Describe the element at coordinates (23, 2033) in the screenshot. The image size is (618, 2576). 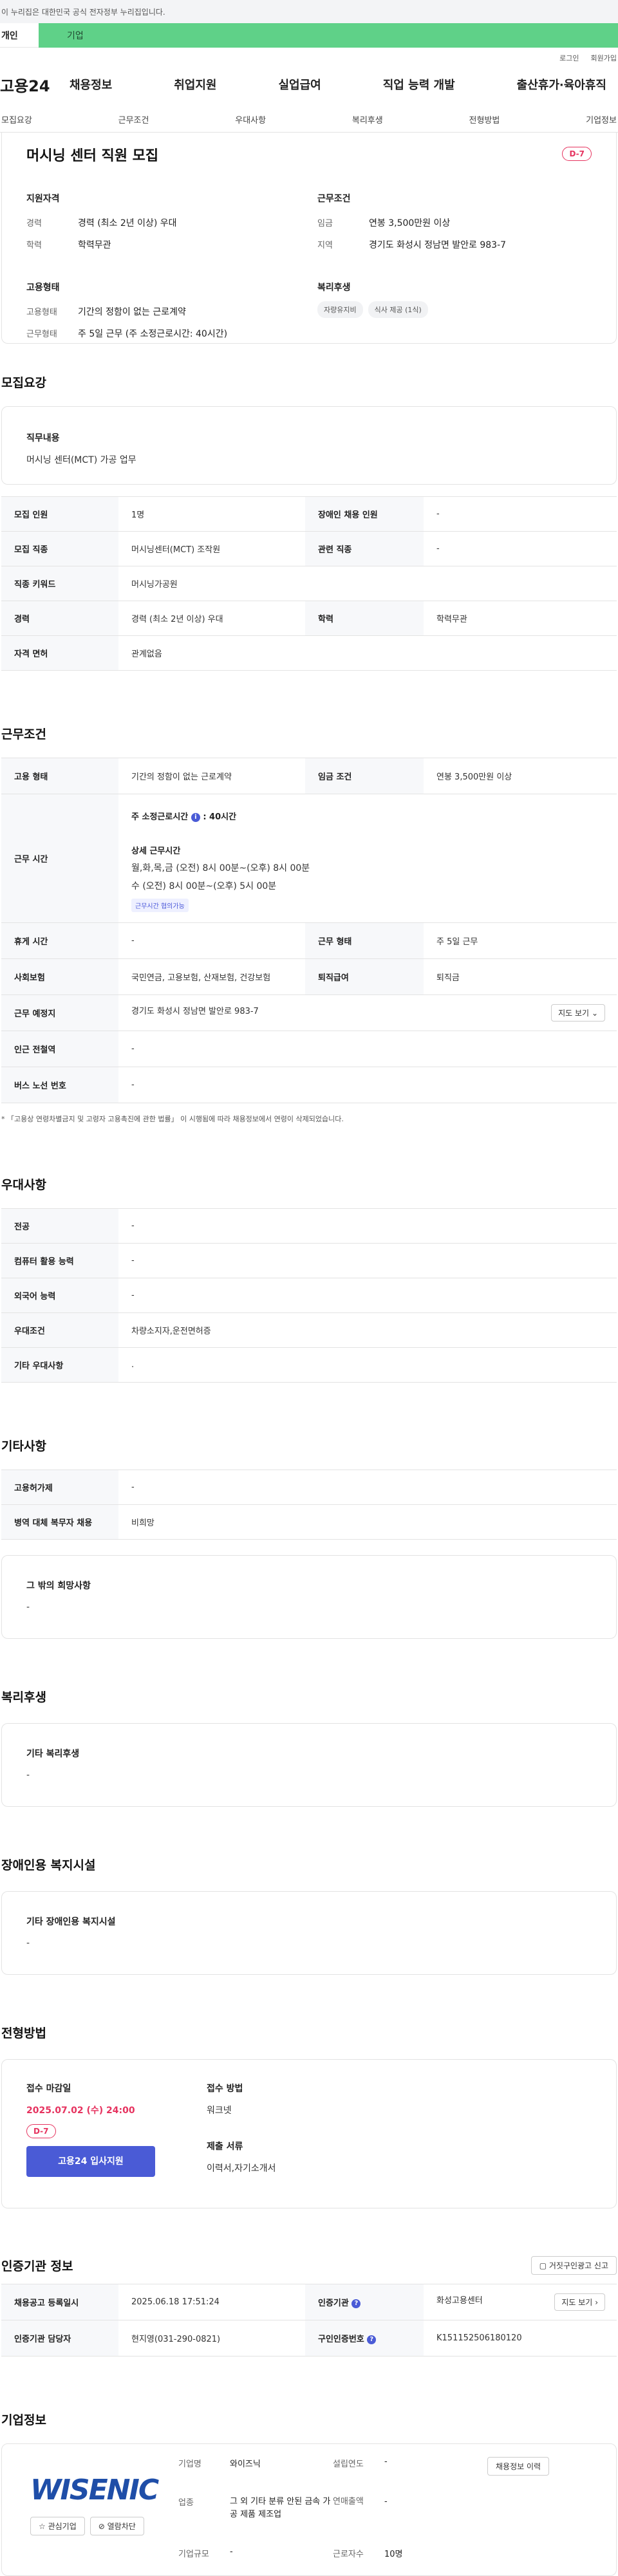
I see `screening-heading: 전형방법` at that location.